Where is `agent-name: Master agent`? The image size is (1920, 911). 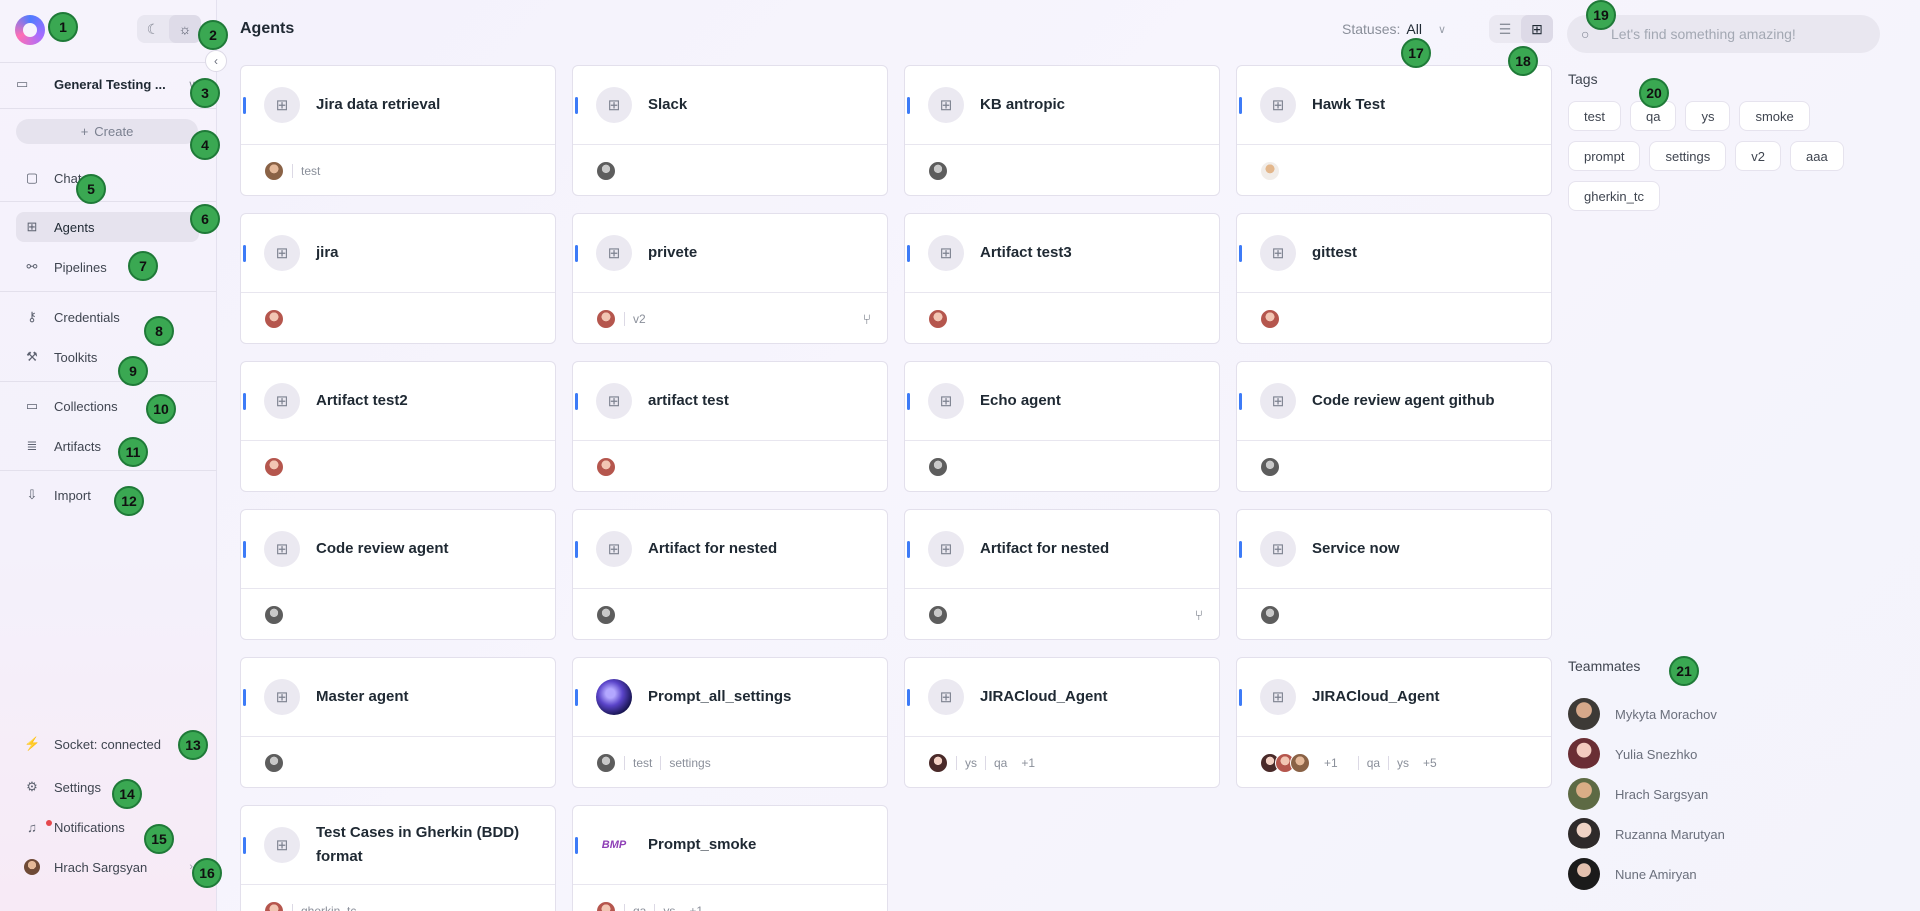 agent-name: Master agent is located at coordinates (362, 696).